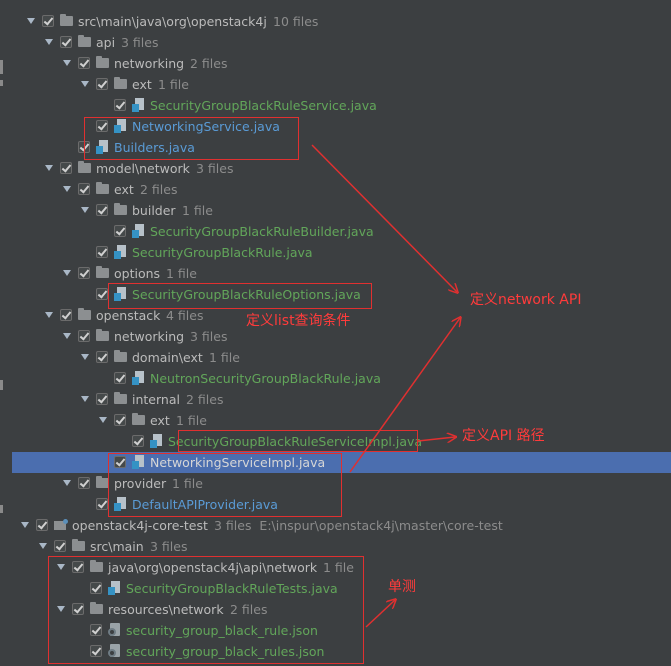 The height and width of the screenshot is (666, 671). Describe the element at coordinates (298, 321) in the screenshot. I see `note-list-query: 定义list查询条件` at that location.